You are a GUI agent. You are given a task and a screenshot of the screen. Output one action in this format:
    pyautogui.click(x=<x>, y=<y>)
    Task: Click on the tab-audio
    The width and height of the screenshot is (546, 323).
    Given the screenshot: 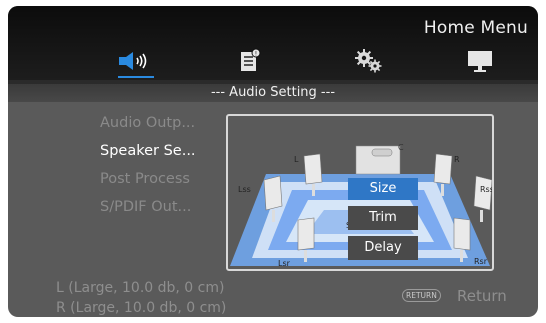 What is the action you would take?
    pyautogui.click(x=136, y=62)
    